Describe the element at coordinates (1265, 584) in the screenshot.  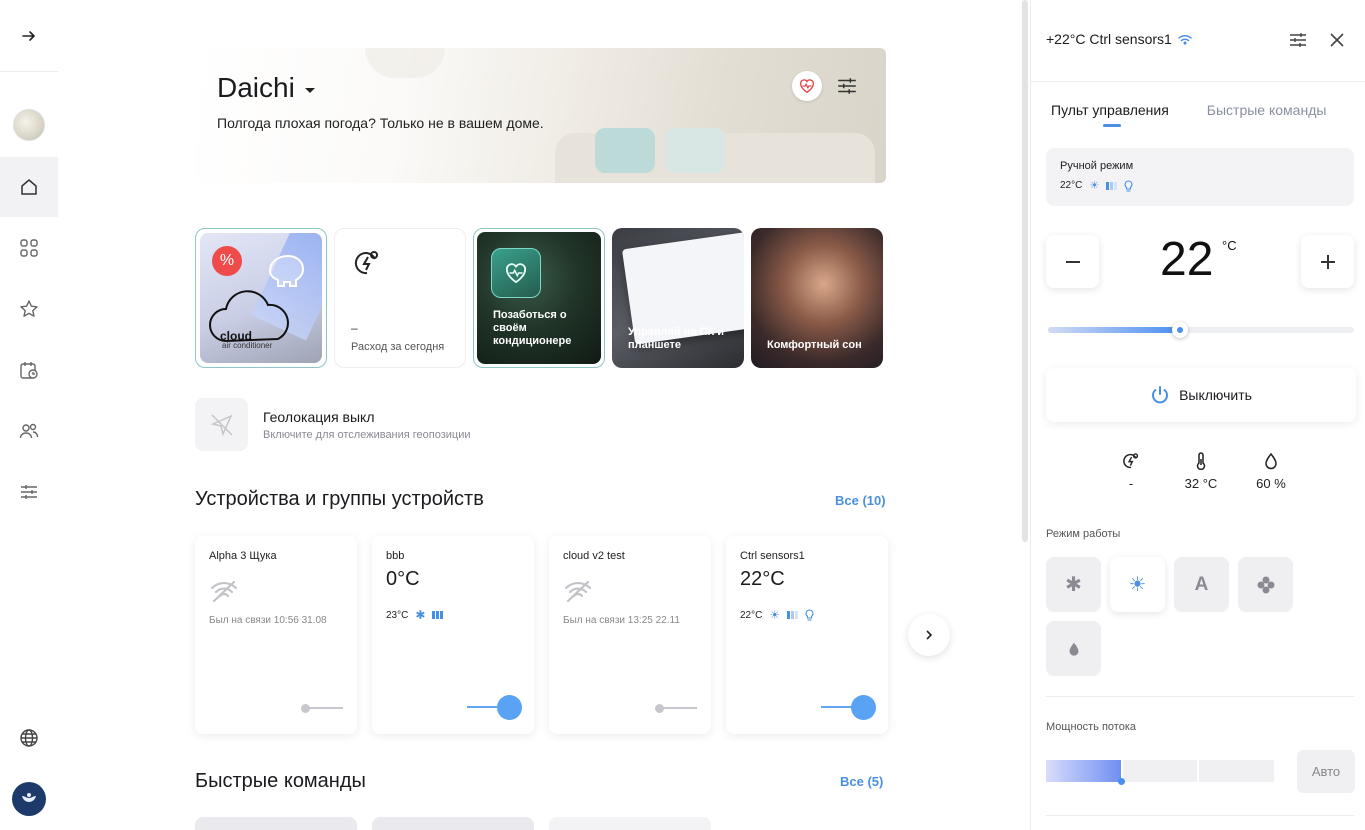
I see `fan-mode-button` at that location.